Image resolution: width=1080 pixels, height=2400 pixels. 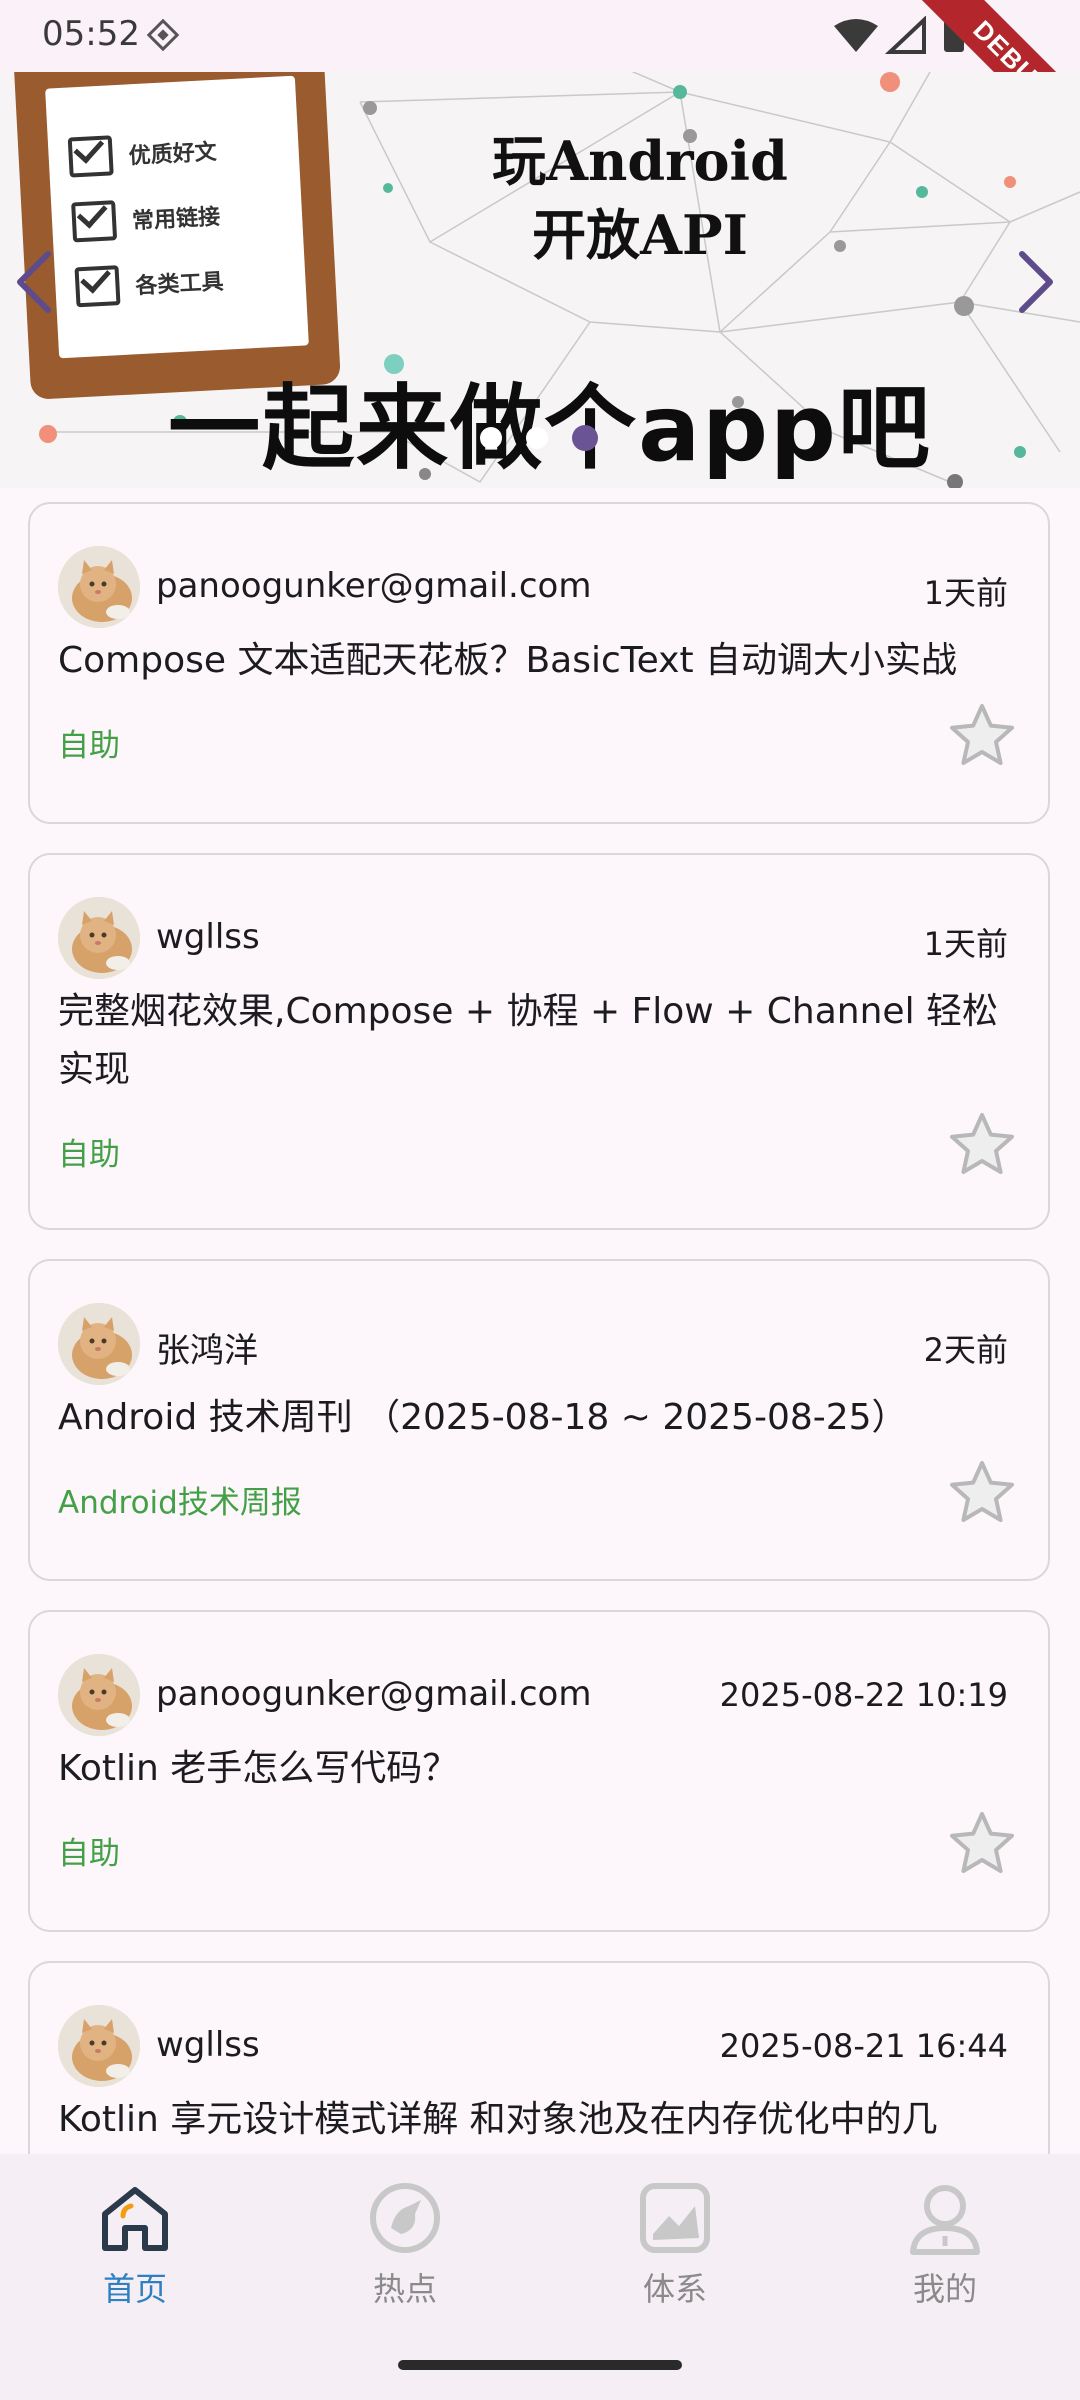 I want to click on banner-page-indicator, so click(x=539, y=438).